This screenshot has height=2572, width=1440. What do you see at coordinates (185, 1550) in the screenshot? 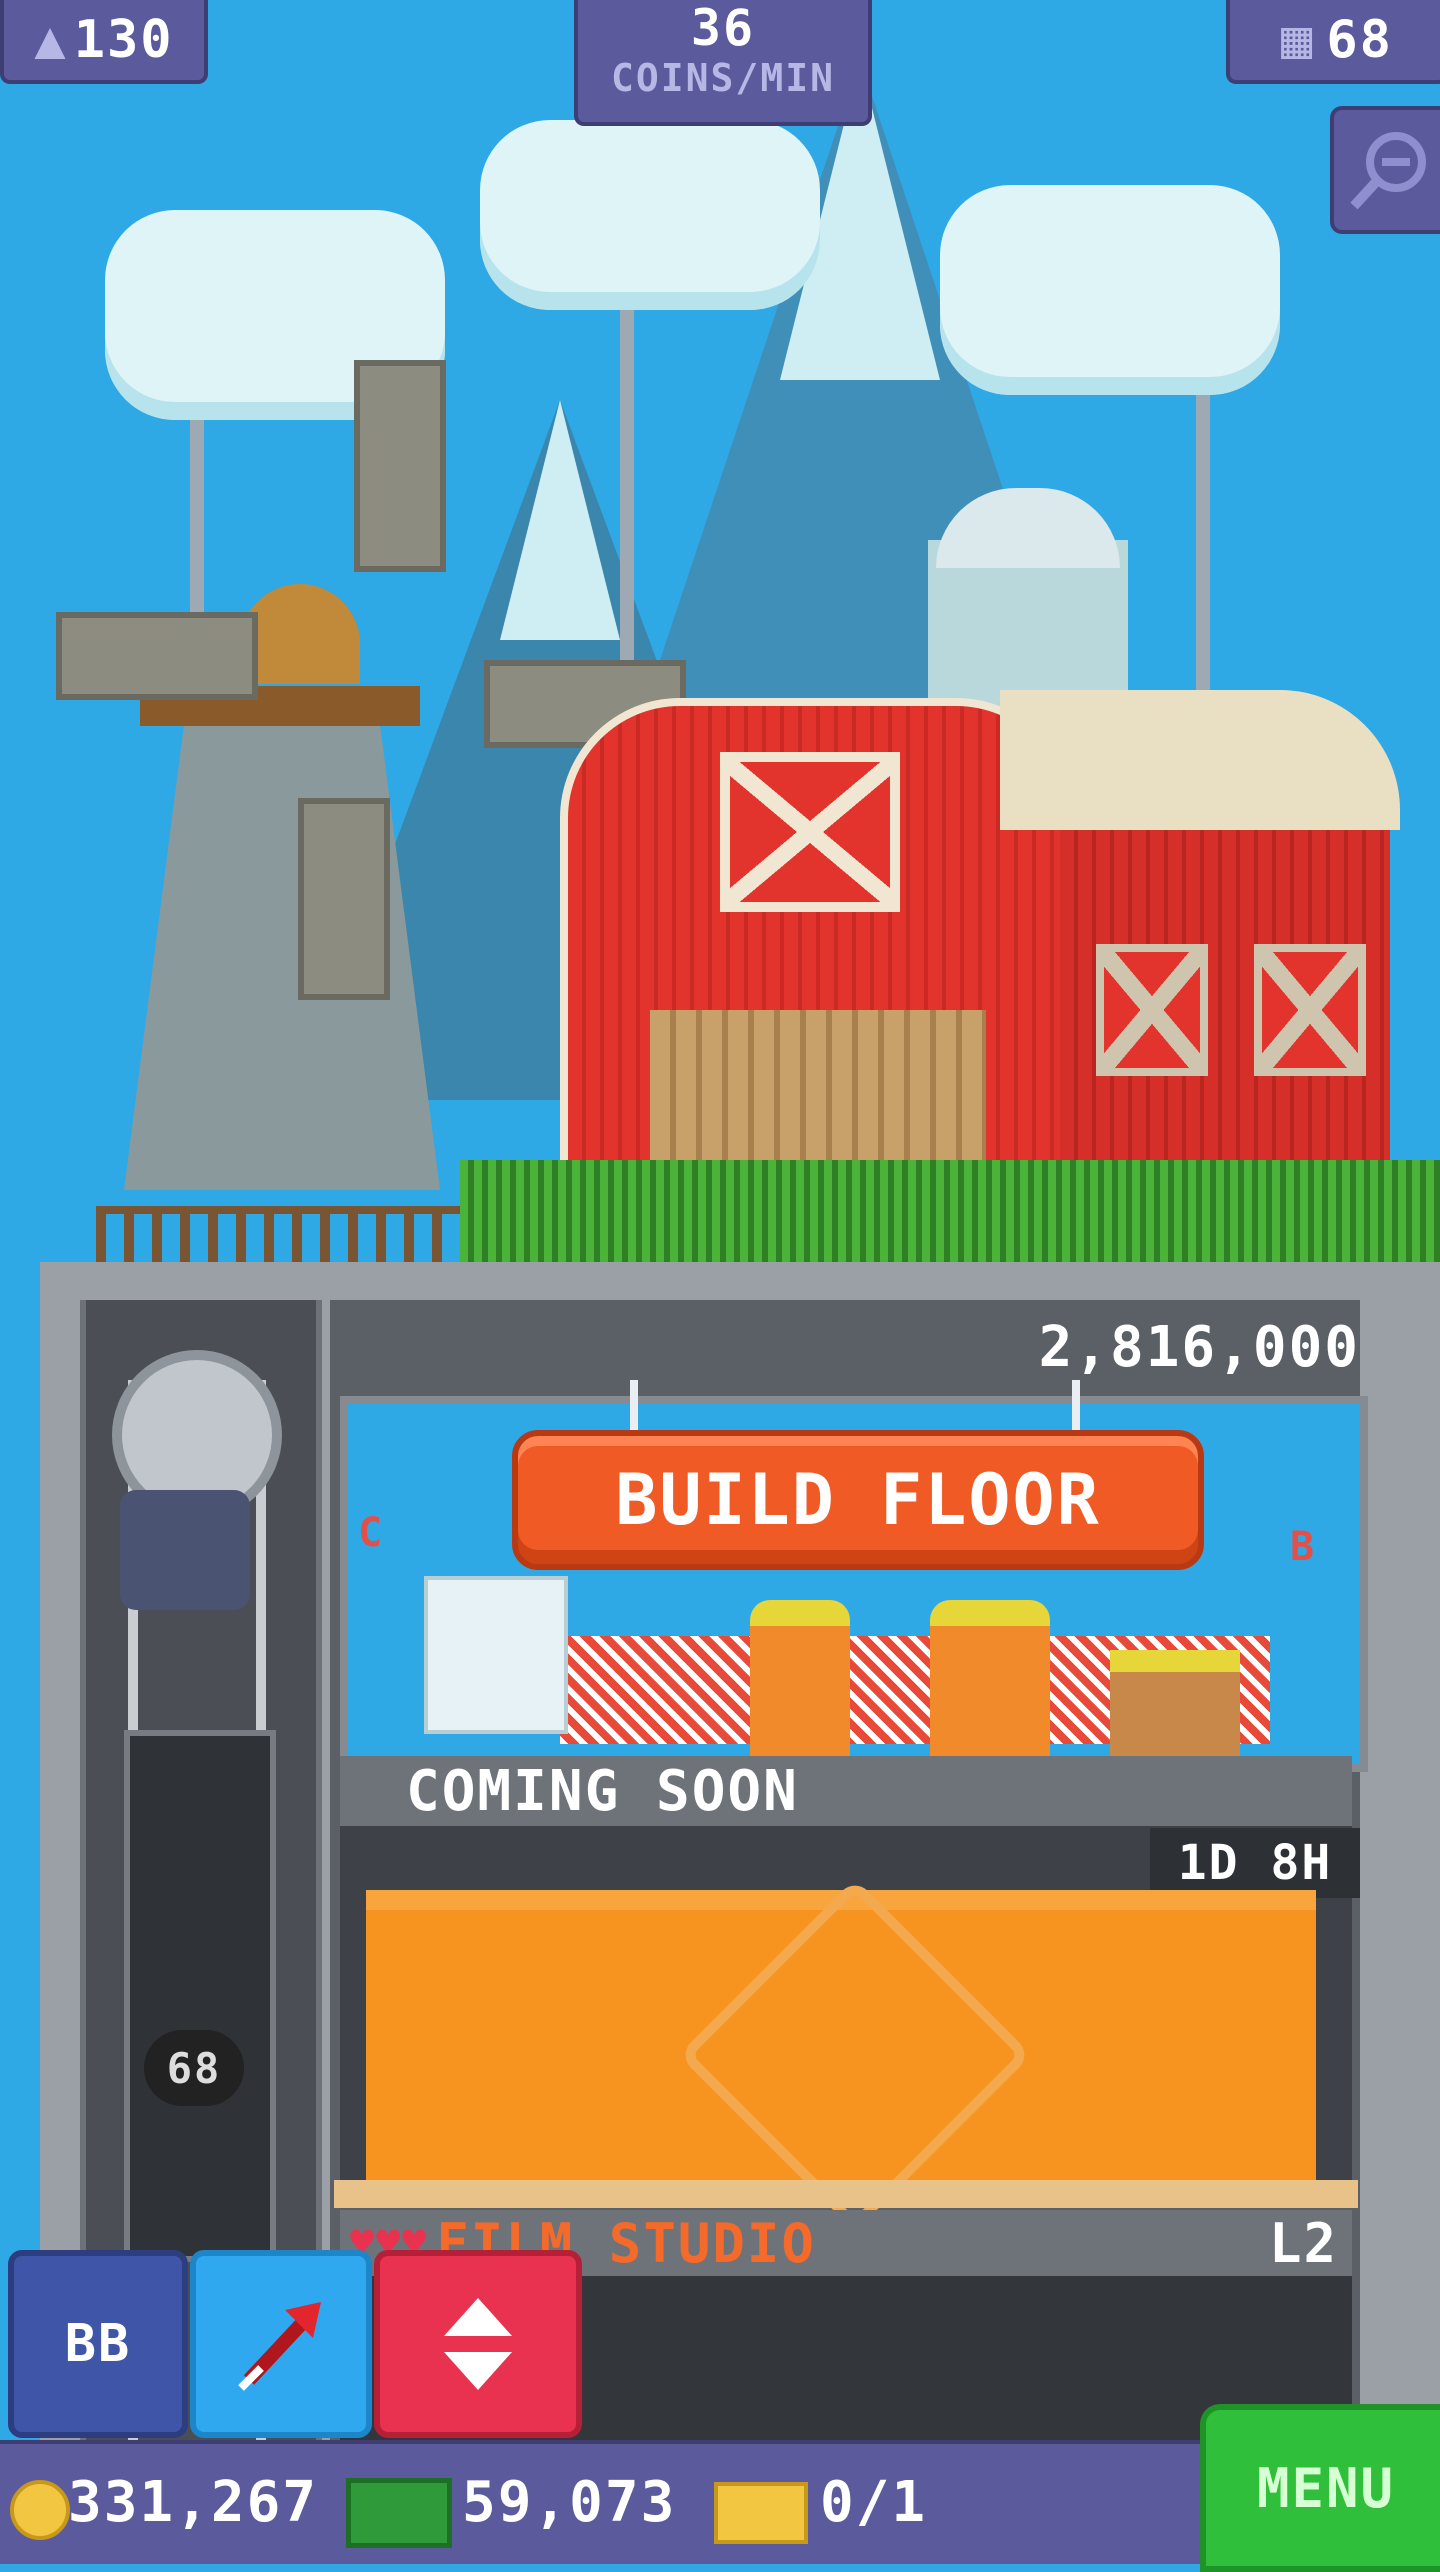
I see `elevator-motor` at bounding box center [185, 1550].